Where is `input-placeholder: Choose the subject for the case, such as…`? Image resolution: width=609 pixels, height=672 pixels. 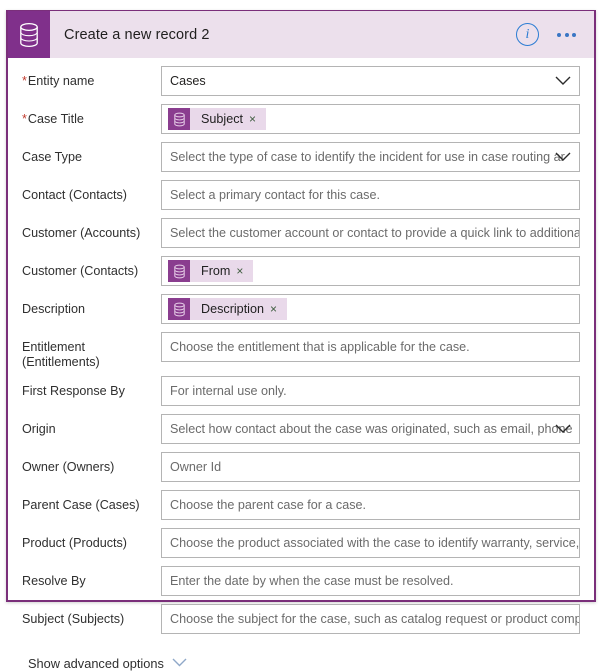 input-placeholder: Choose the subject for the case, such as… is located at coordinates (375, 619).